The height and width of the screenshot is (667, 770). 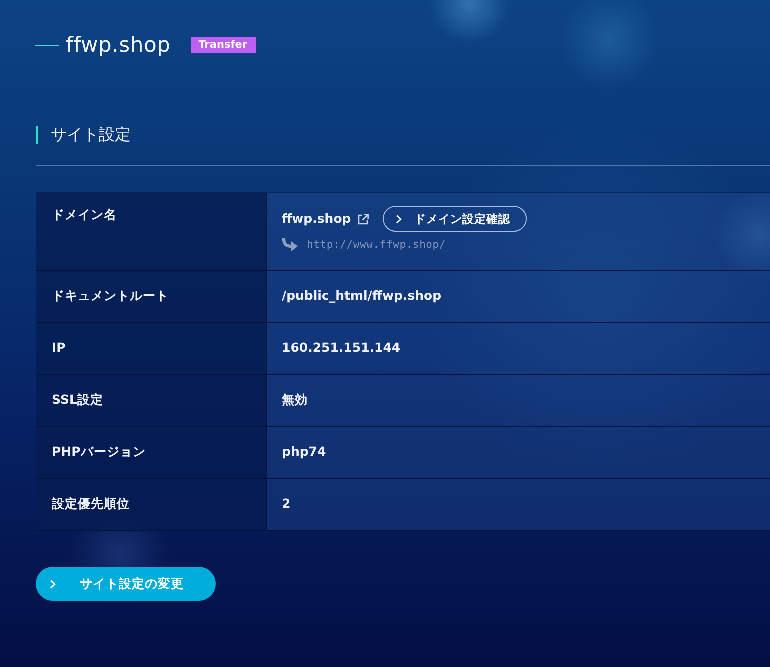 What do you see at coordinates (151, 349) in the screenshot?
I see `label-cell: IP` at bounding box center [151, 349].